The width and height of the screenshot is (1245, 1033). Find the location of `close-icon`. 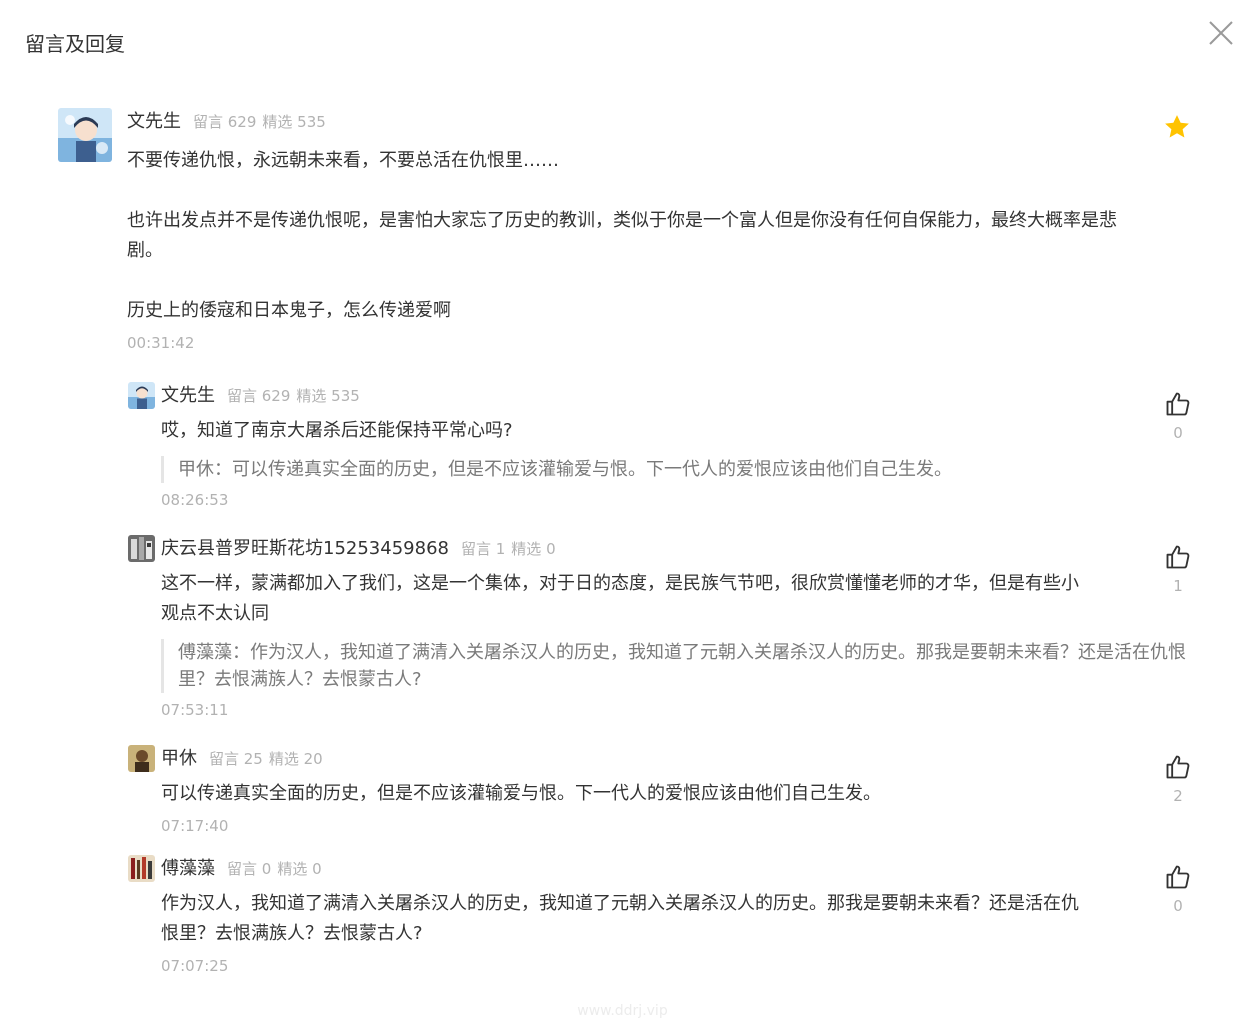

close-icon is located at coordinates (1221, 33).